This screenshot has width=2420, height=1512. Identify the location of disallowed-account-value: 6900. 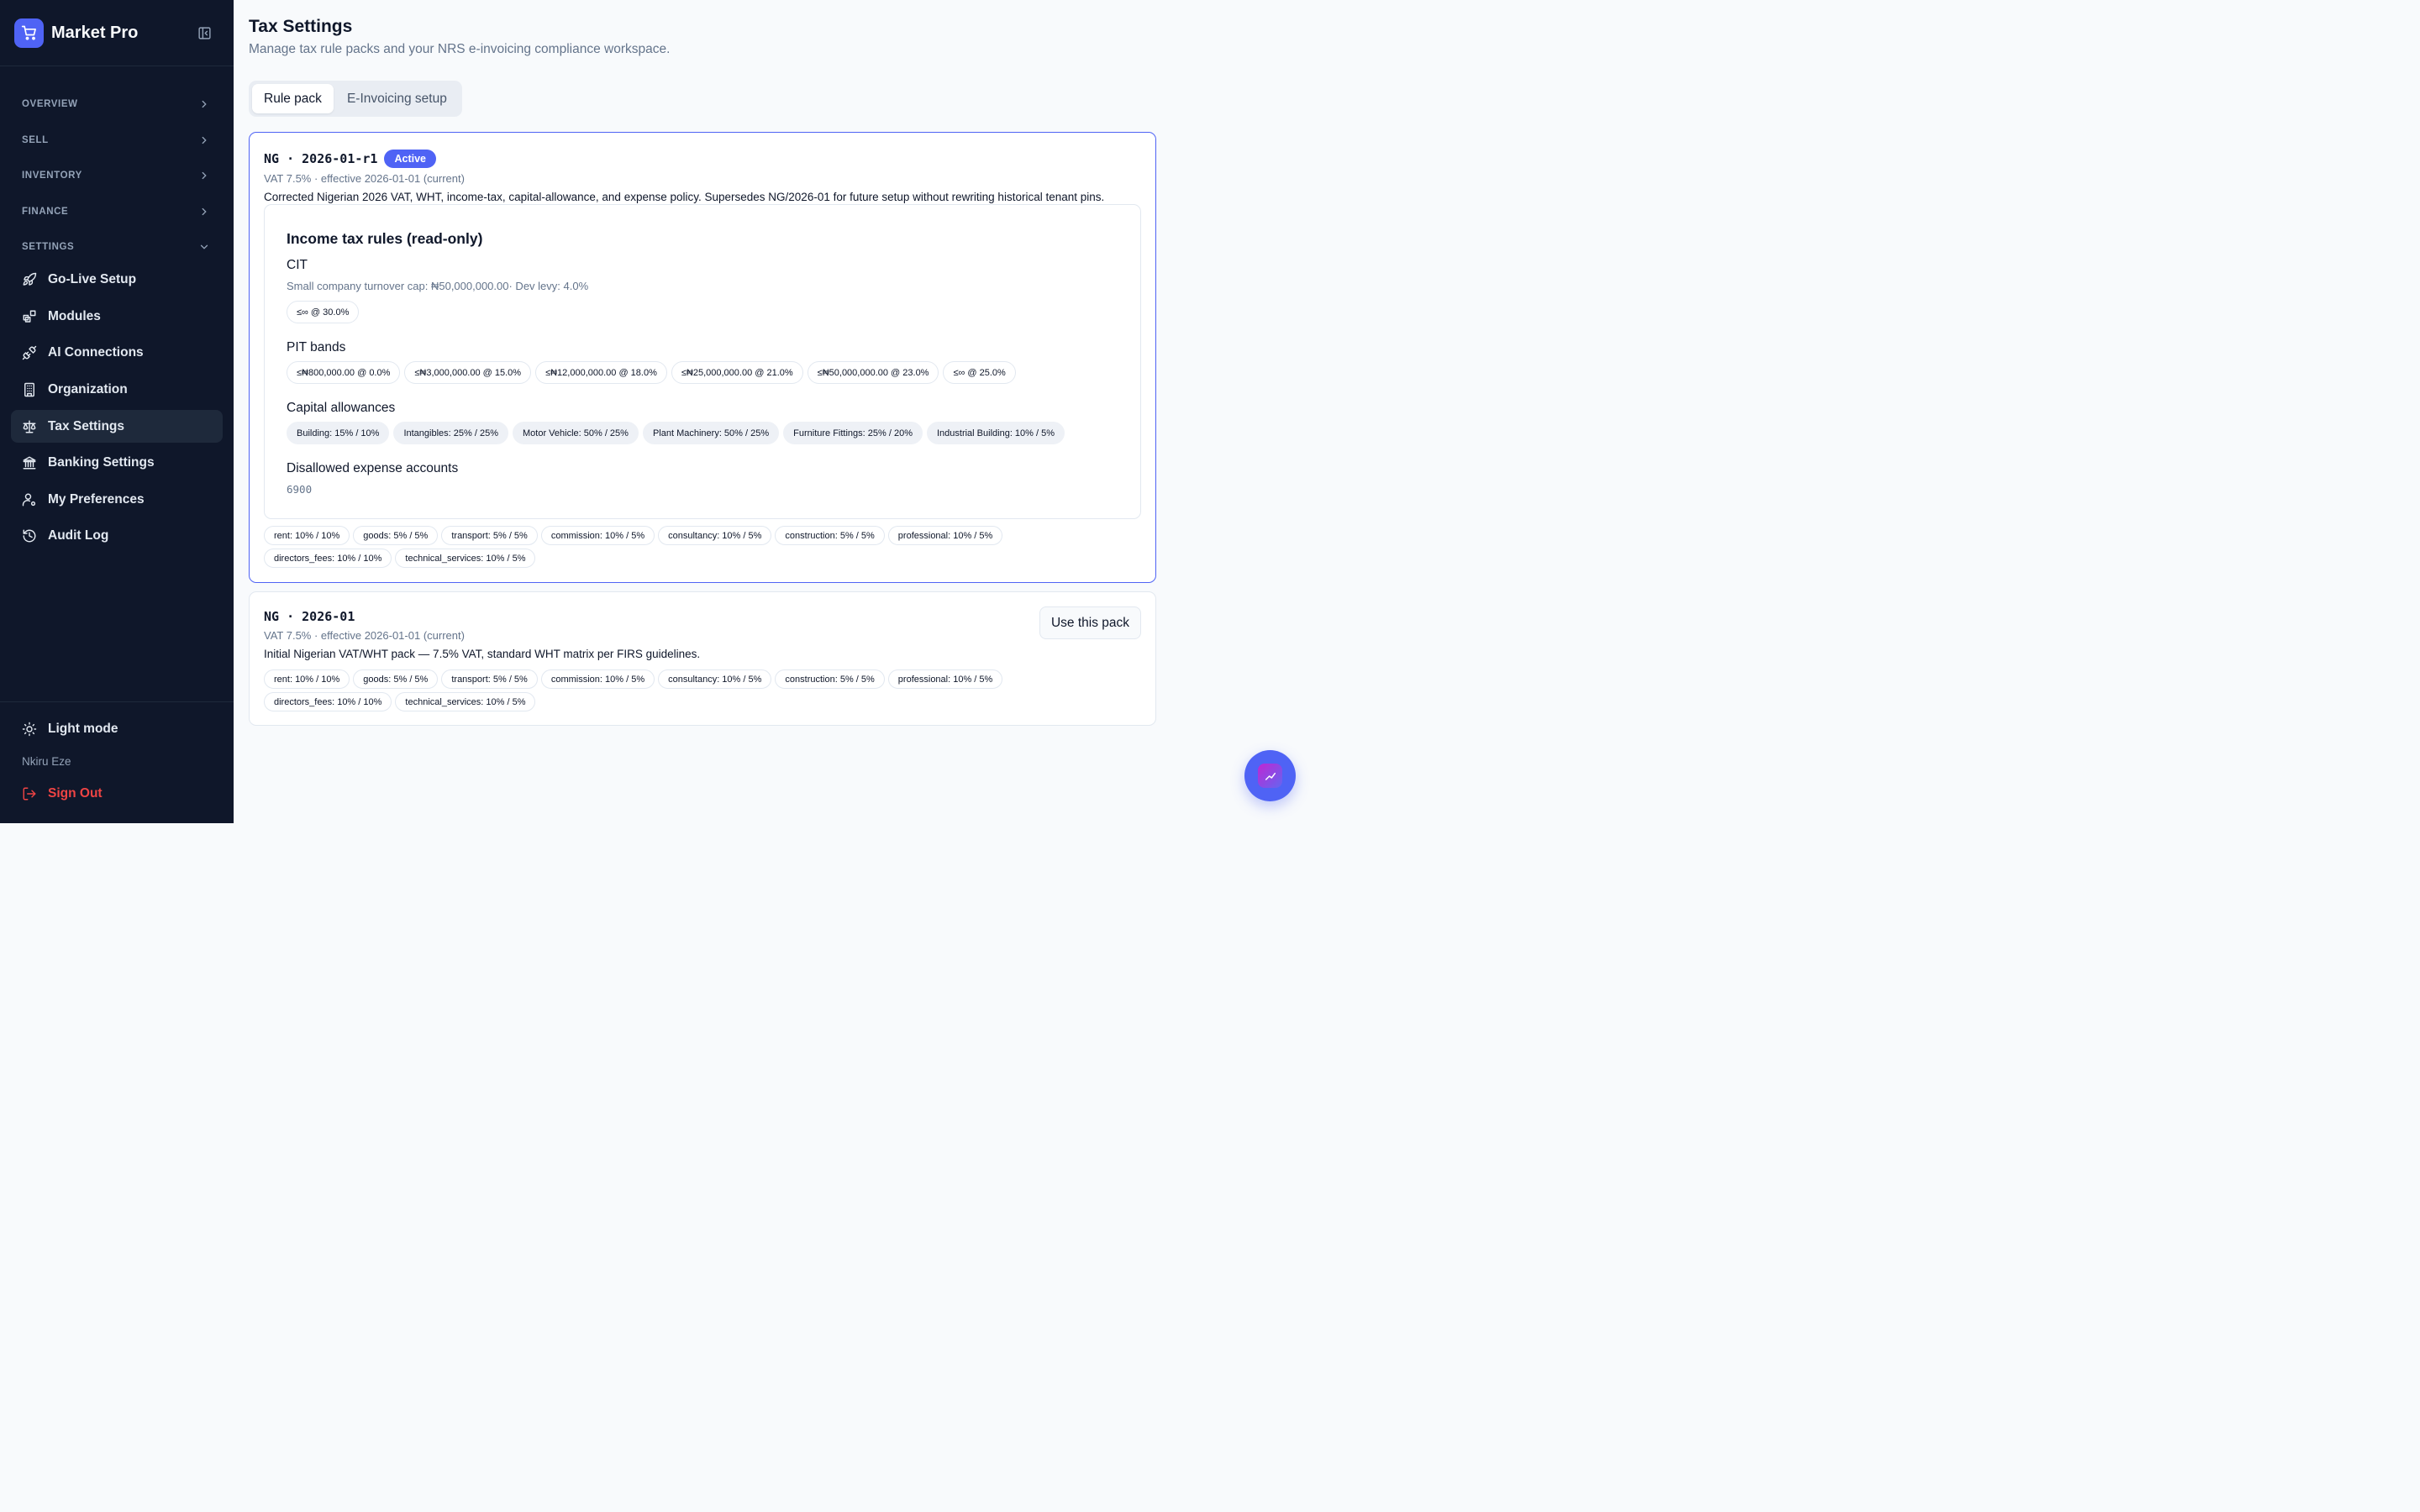
(300, 489).